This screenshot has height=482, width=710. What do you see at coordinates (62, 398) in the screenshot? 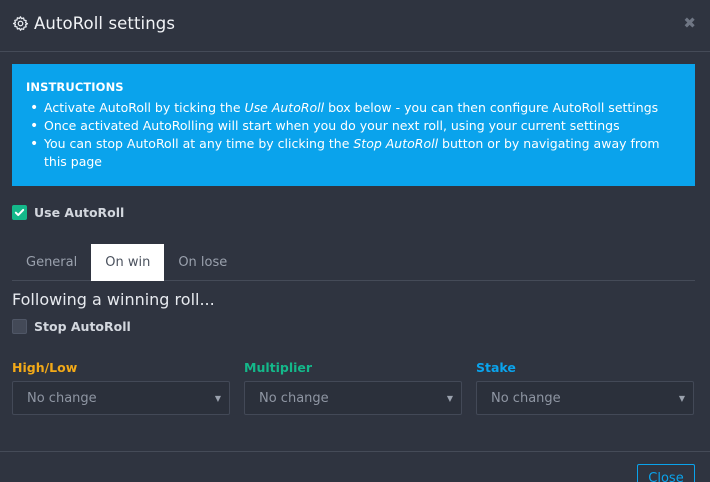
I see `high-low-value: No change` at bounding box center [62, 398].